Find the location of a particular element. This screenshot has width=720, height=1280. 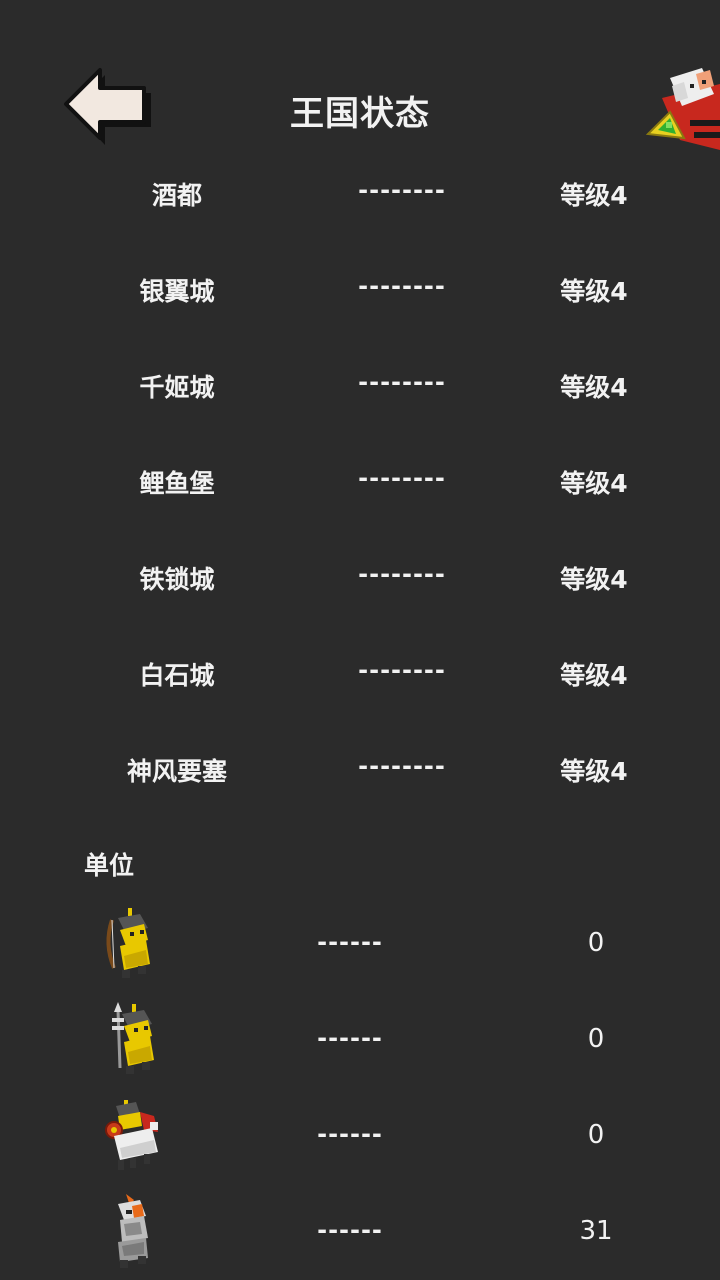

king-avatar is located at coordinates (682, 110).